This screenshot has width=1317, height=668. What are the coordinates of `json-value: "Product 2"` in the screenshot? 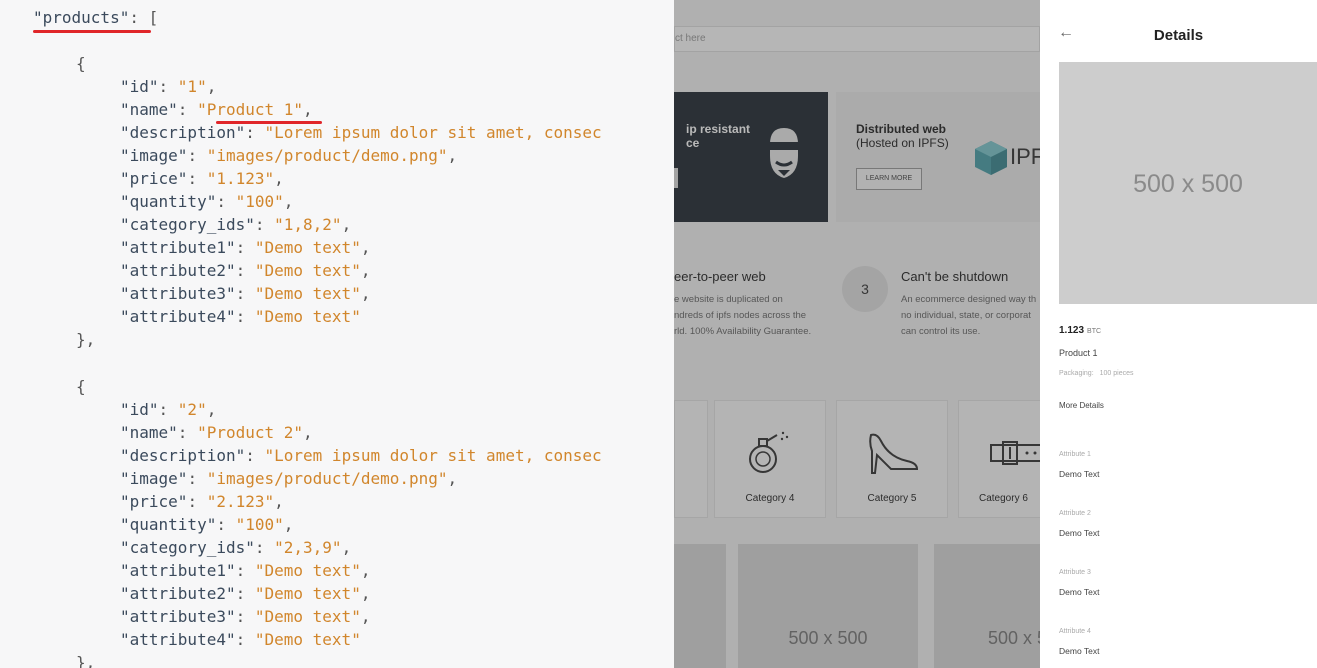 It's located at (250, 432).